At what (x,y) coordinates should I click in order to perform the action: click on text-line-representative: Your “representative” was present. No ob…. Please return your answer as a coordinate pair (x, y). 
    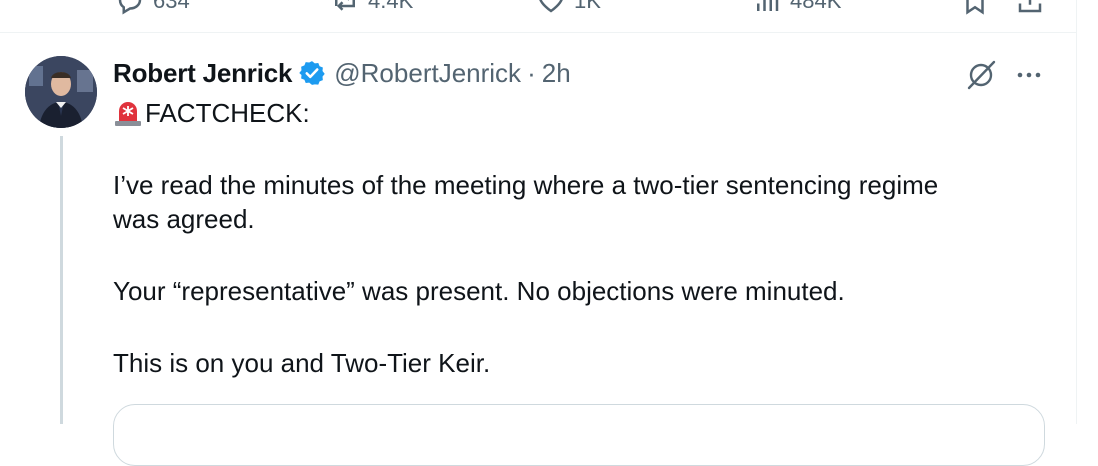
    Looking at the image, I should click on (479, 291).